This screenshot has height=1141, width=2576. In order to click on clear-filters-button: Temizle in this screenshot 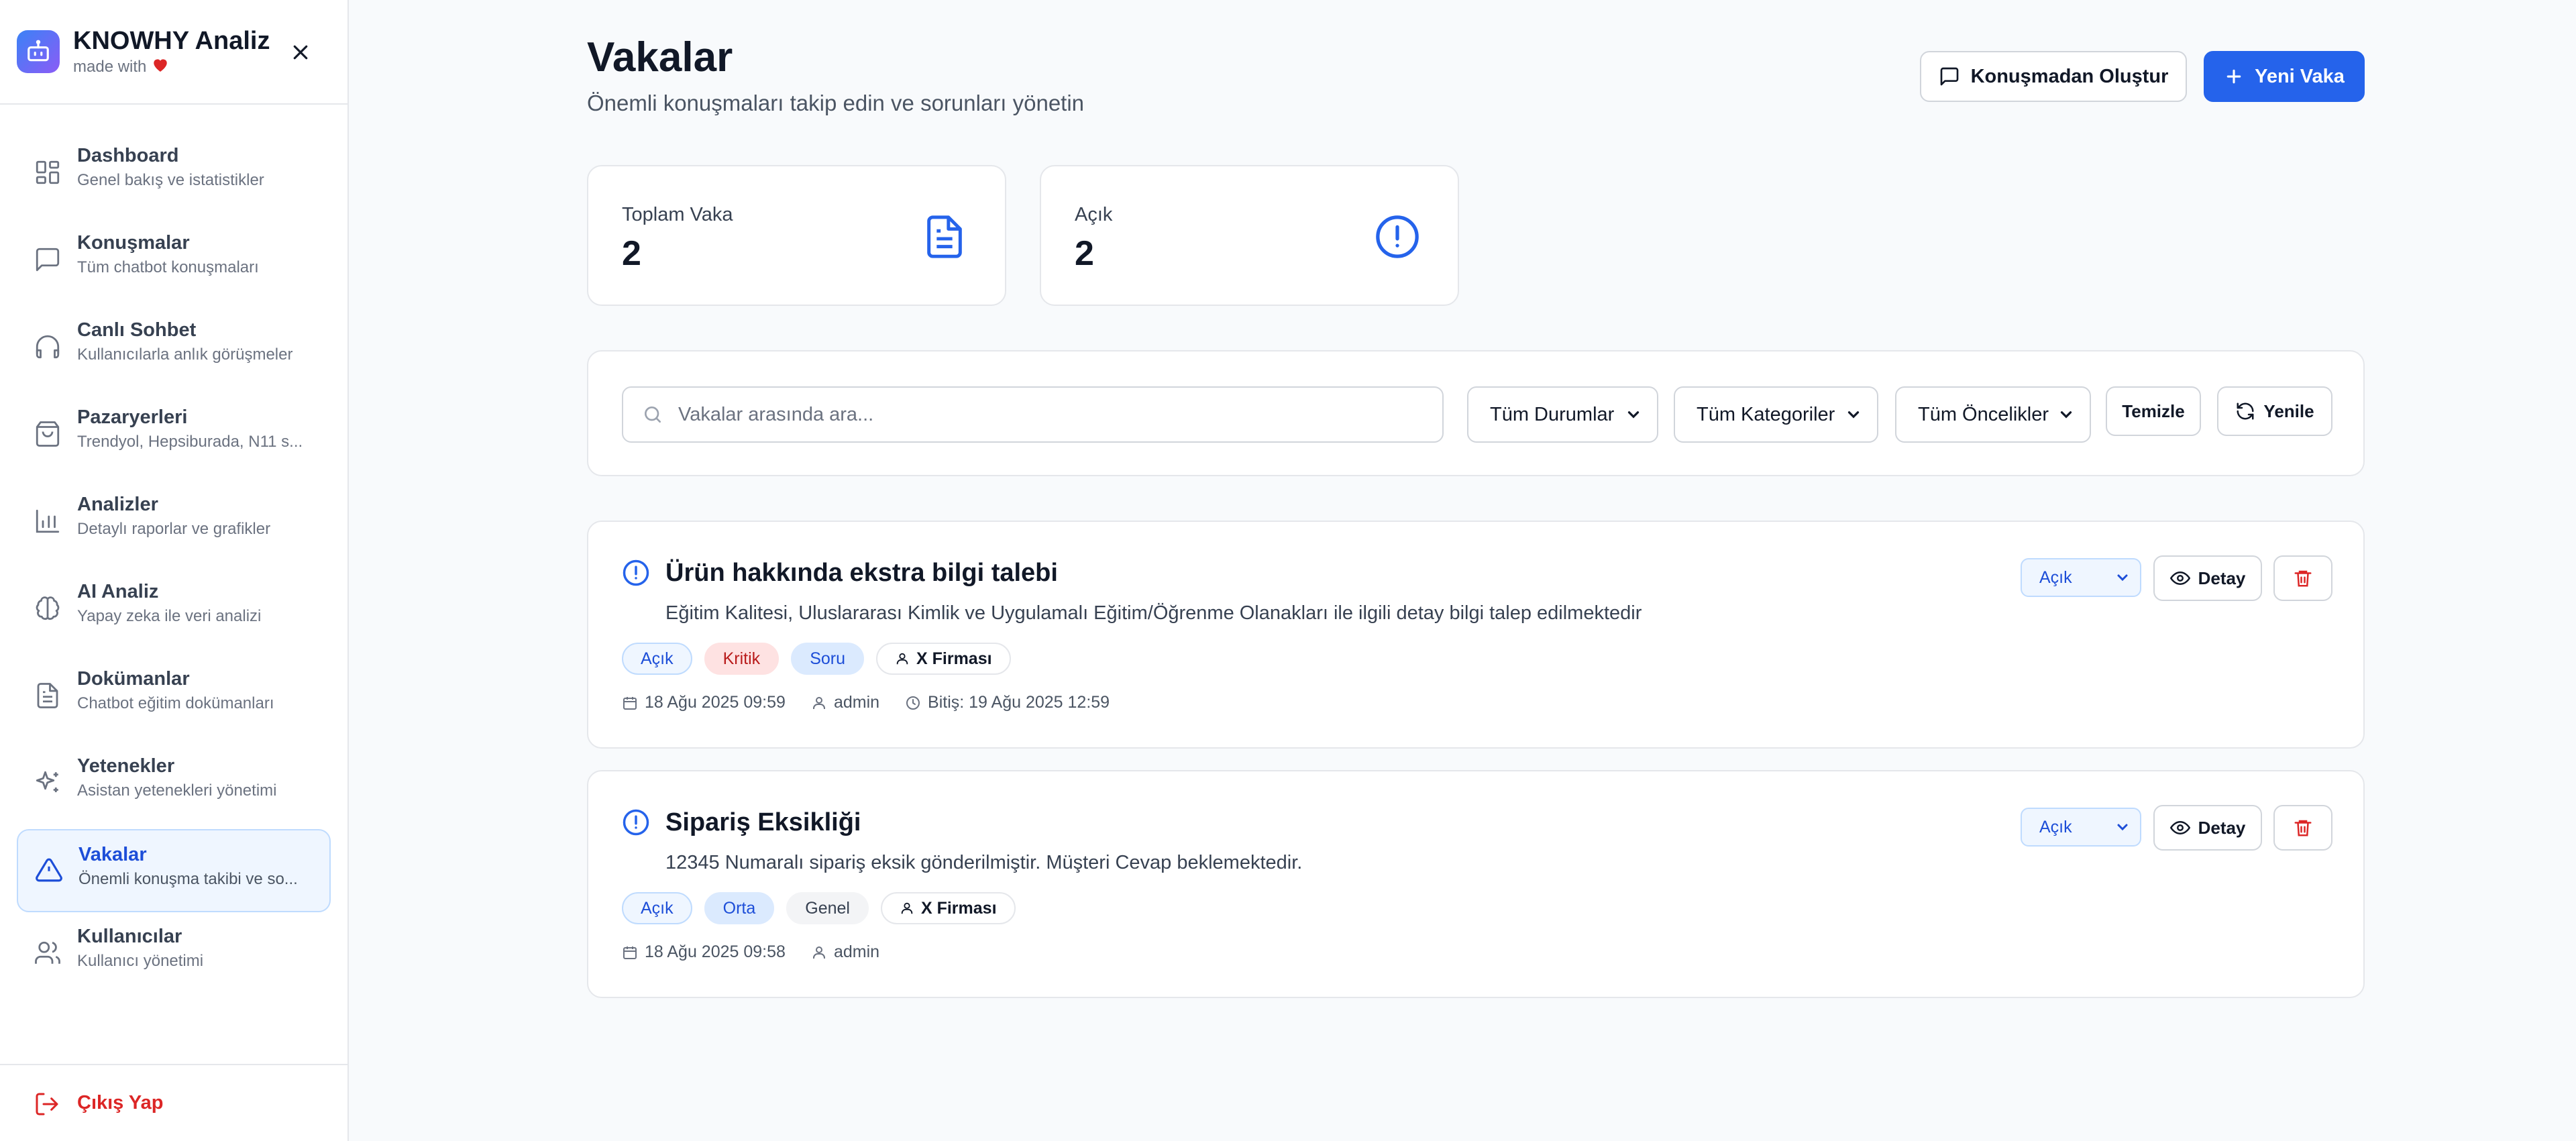, I will do `click(2153, 411)`.